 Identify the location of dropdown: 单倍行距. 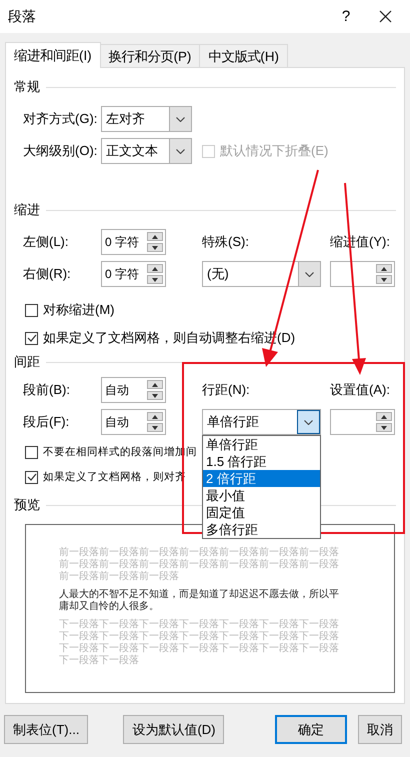
(261, 422).